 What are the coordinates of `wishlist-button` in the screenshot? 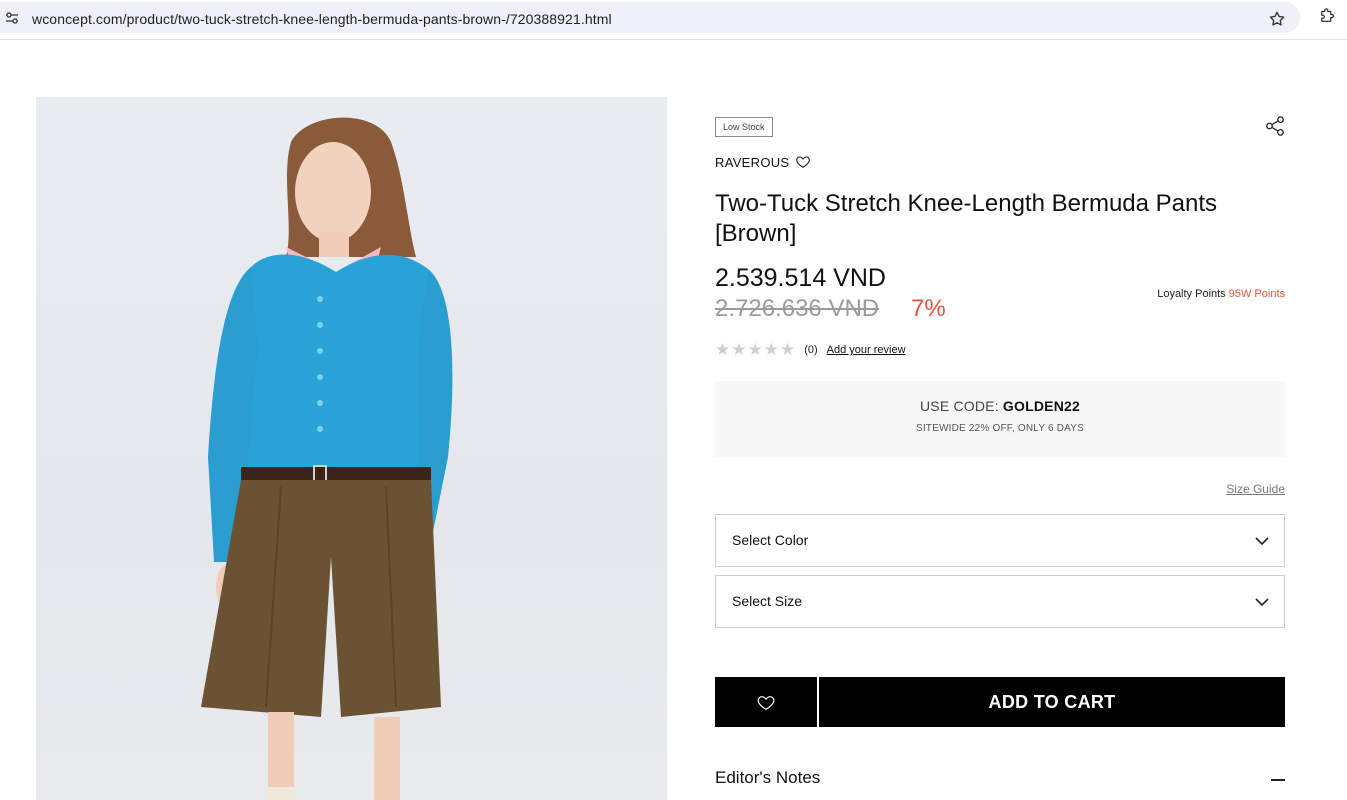 It's located at (766, 702).